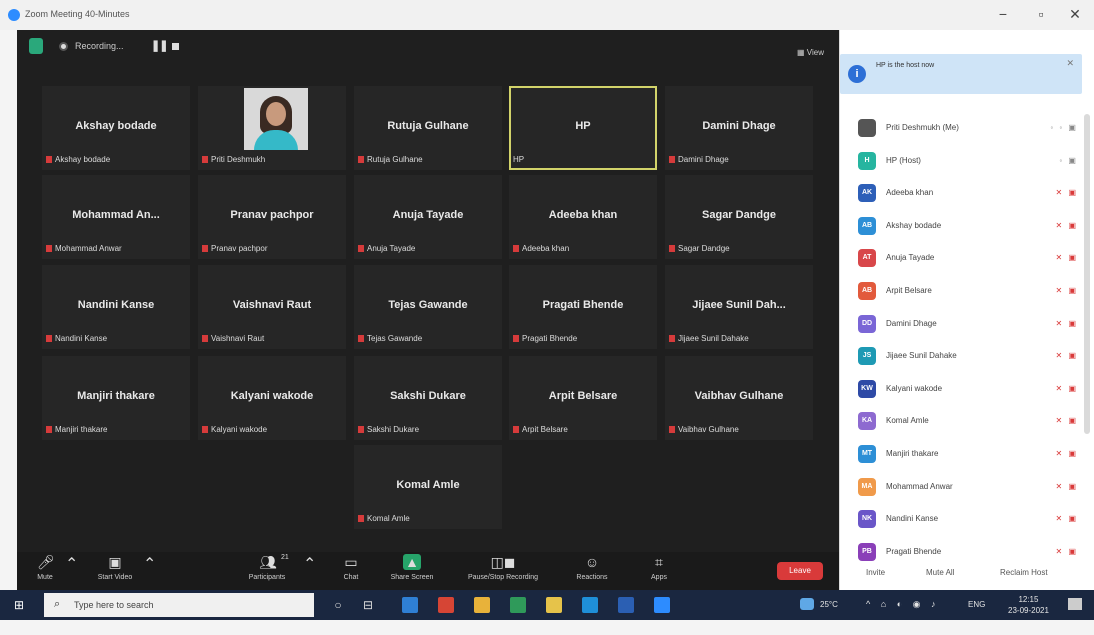  I want to click on video-tile: Vaibhav Gulhane Vaibhav Gulhane, so click(739, 398).